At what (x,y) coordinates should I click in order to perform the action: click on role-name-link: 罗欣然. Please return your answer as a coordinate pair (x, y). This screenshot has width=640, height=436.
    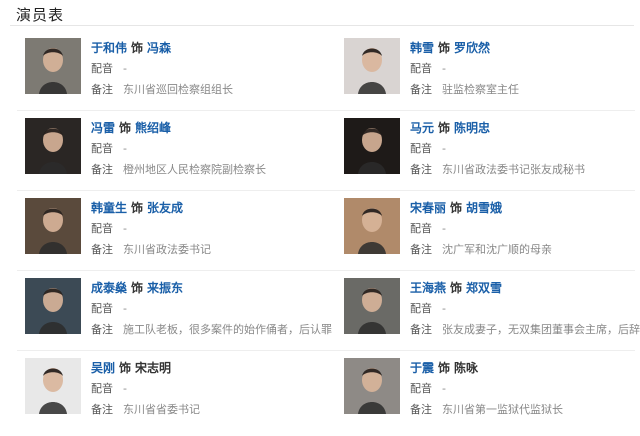
    Looking at the image, I should click on (472, 48).